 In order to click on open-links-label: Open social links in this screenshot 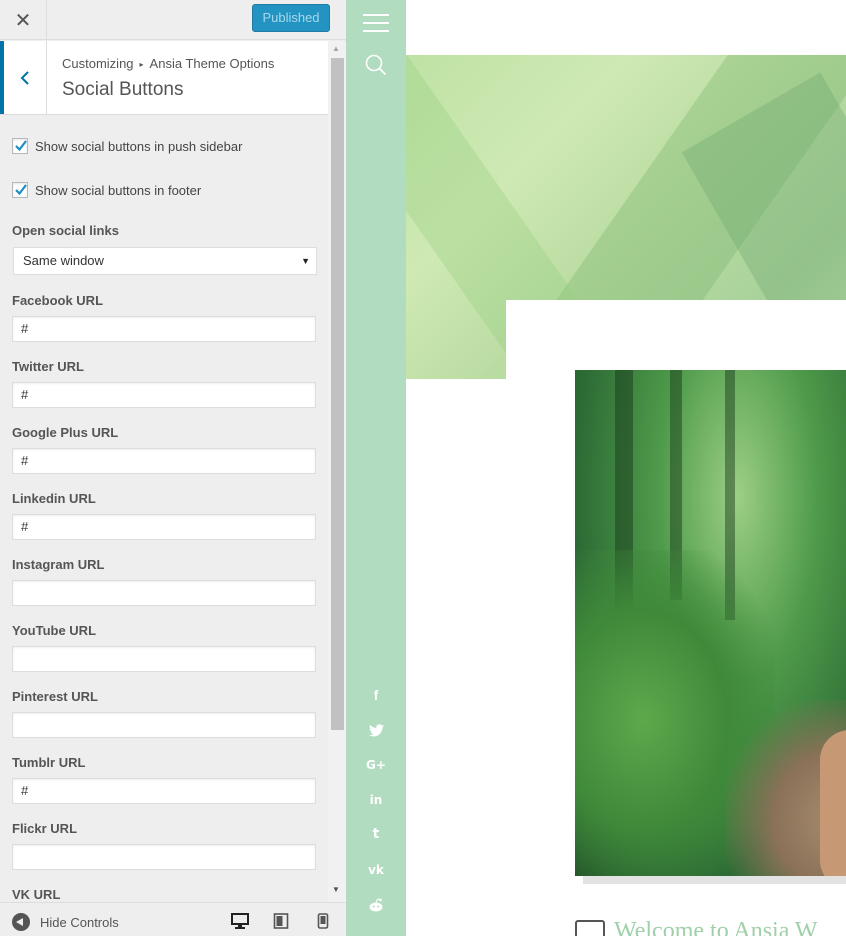, I will do `click(65, 230)`.